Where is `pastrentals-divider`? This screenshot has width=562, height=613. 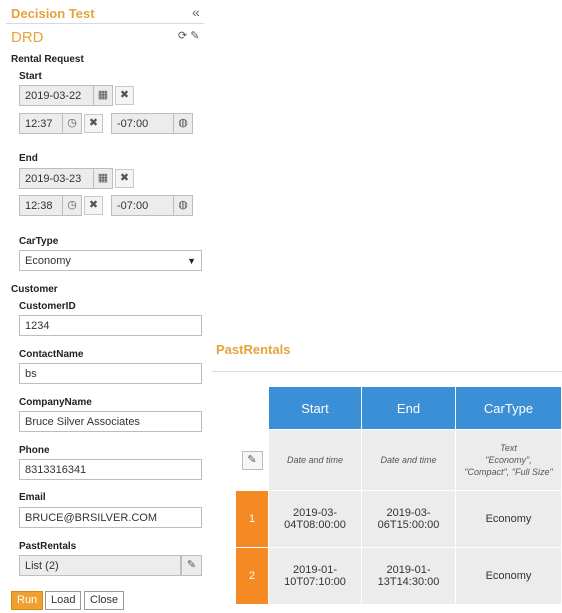 pastrentals-divider is located at coordinates (387, 371).